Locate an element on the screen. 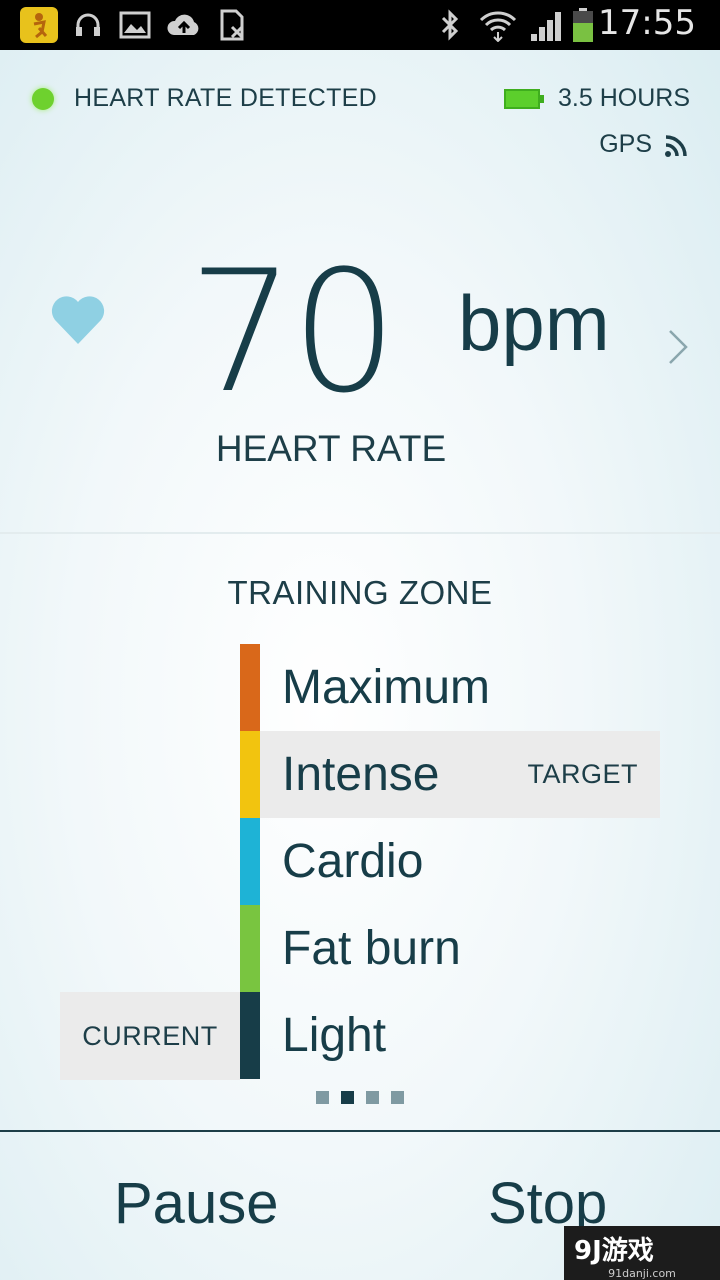 This screenshot has width=720, height=1280. gps-label: GPS is located at coordinates (625, 144).